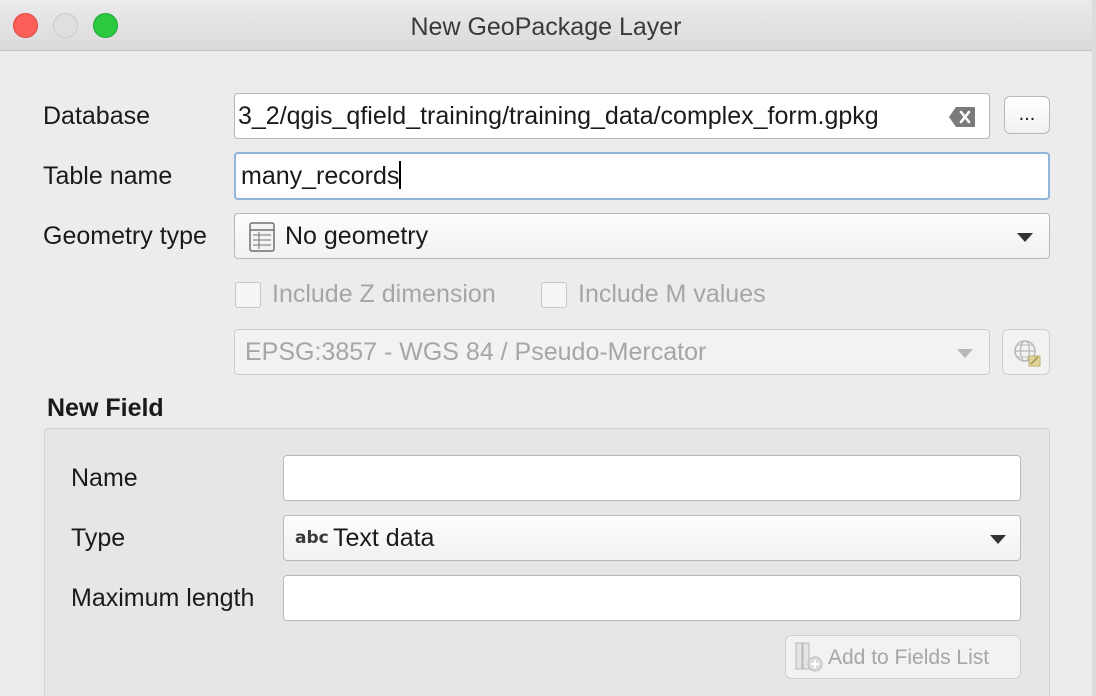 This screenshot has width=1096, height=696. What do you see at coordinates (97, 116) in the screenshot?
I see `database-label: Database` at bounding box center [97, 116].